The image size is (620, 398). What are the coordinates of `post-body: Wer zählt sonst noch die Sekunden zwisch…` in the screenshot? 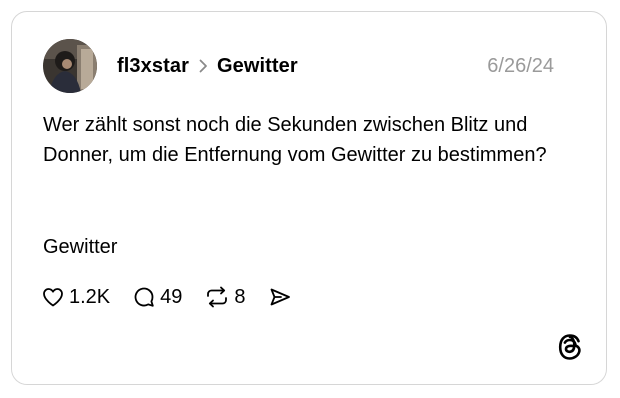 It's located at (295, 140).